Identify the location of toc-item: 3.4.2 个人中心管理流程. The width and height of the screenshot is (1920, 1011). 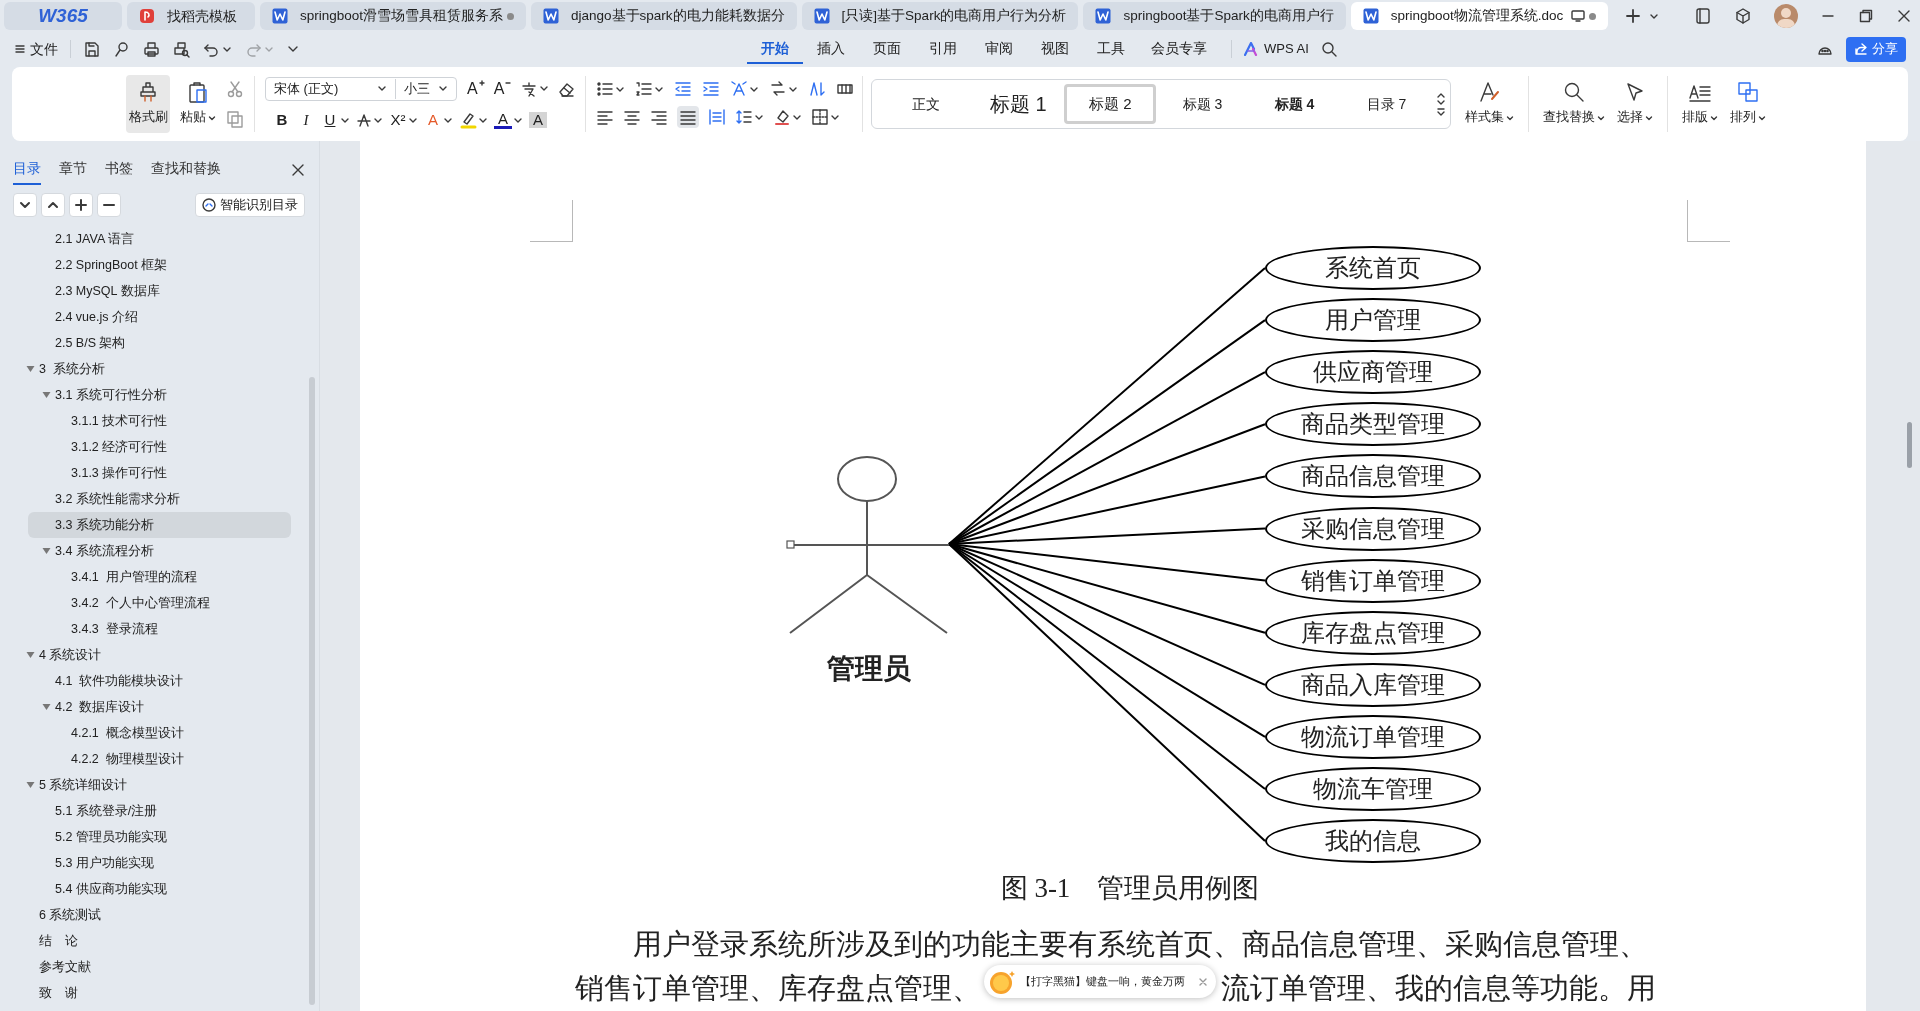
(159, 603).